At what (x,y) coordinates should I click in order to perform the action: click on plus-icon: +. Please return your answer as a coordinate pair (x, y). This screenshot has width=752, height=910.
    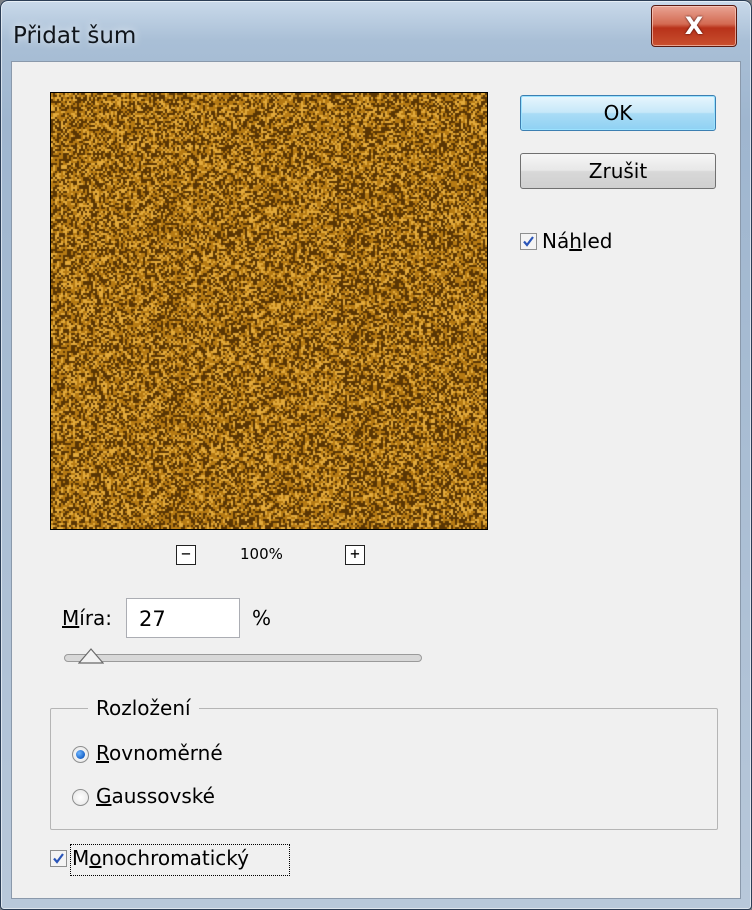
    Looking at the image, I should click on (355, 553).